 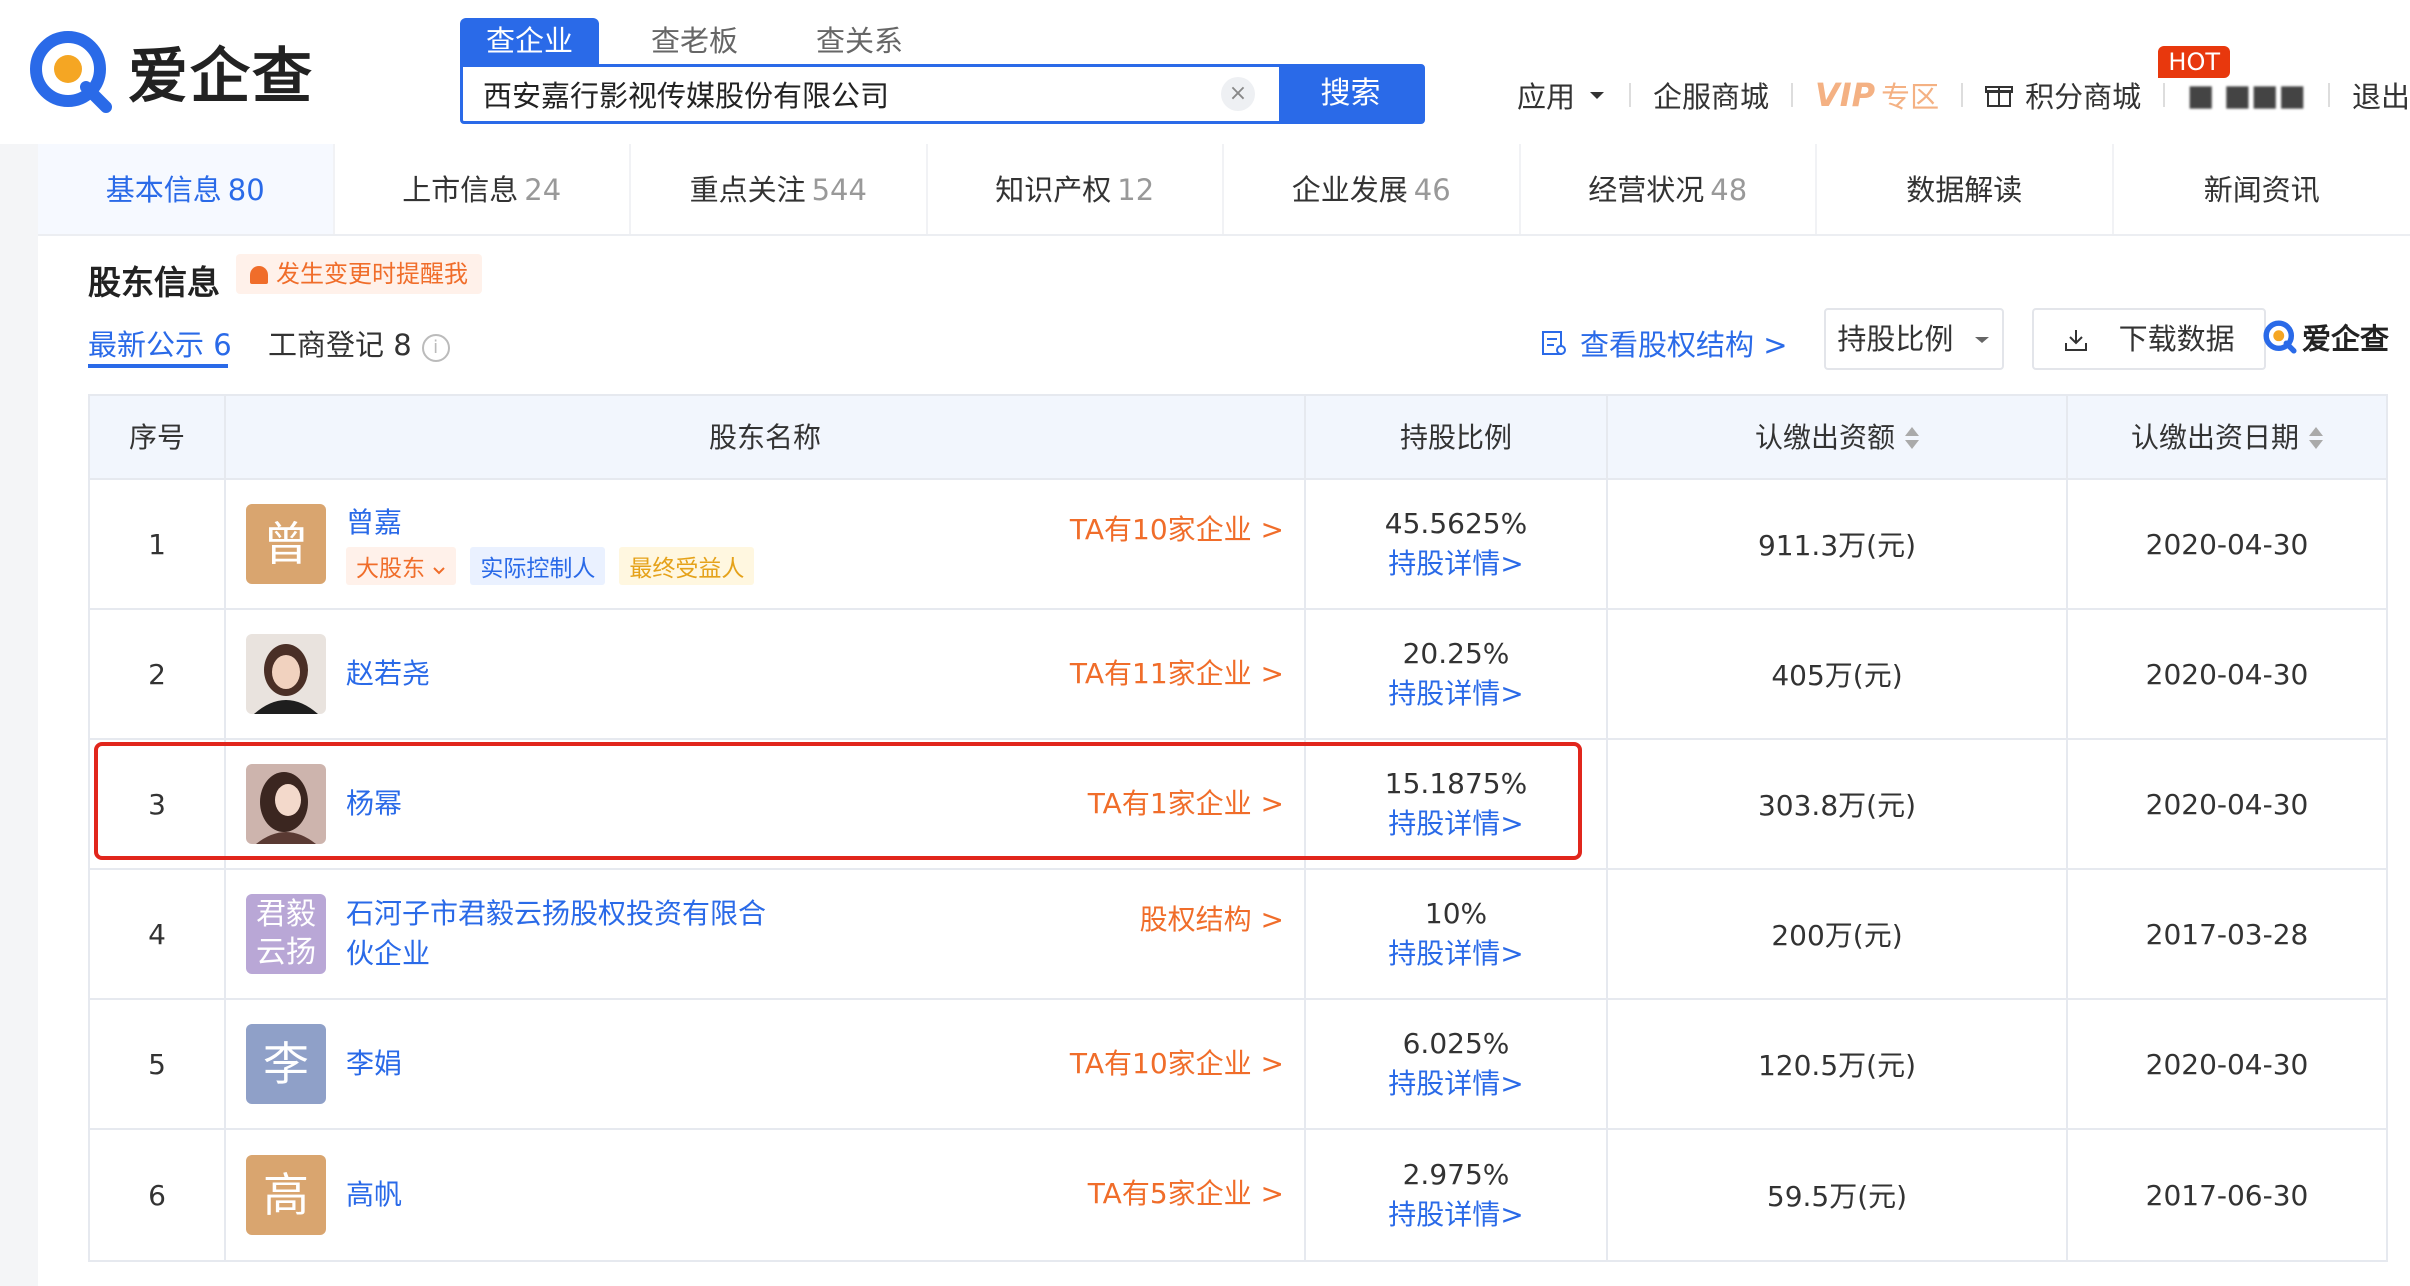 What do you see at coordinates (556, 934) in the screenshot?
I see `name-block: 石河子市君毅云扬股权投资有限合 伙企业` at bounding box center [556, 934].